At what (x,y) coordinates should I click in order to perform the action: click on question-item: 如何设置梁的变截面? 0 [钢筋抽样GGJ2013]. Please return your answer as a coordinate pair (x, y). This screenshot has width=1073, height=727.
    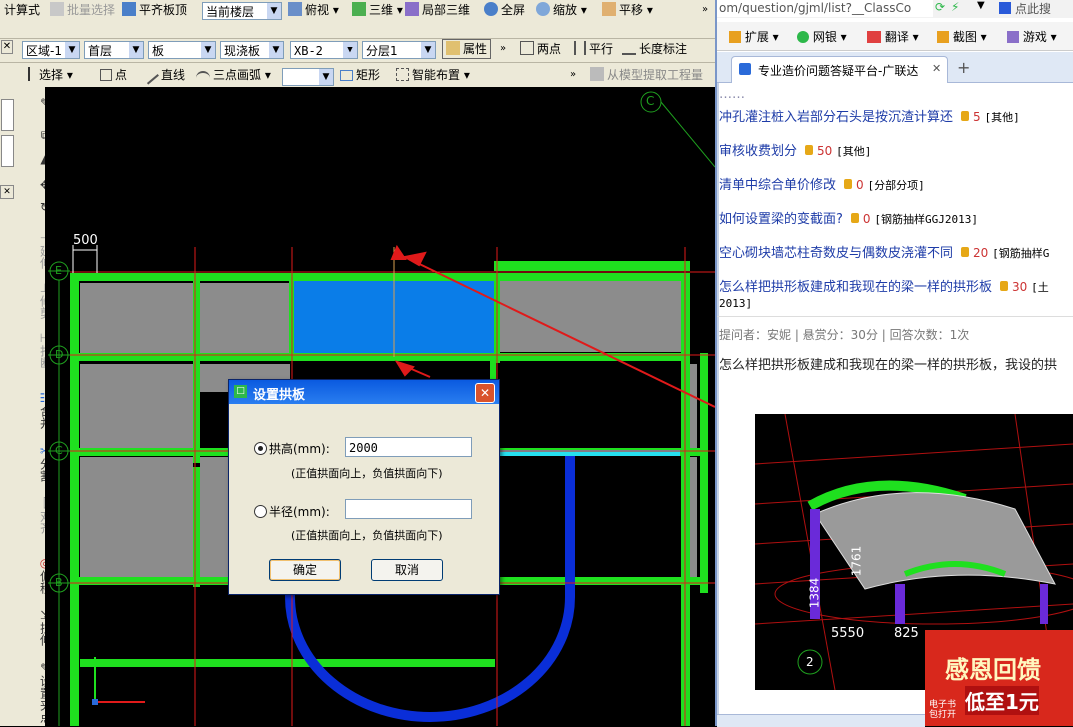
    Looking at the image, I should click on (848, 217).